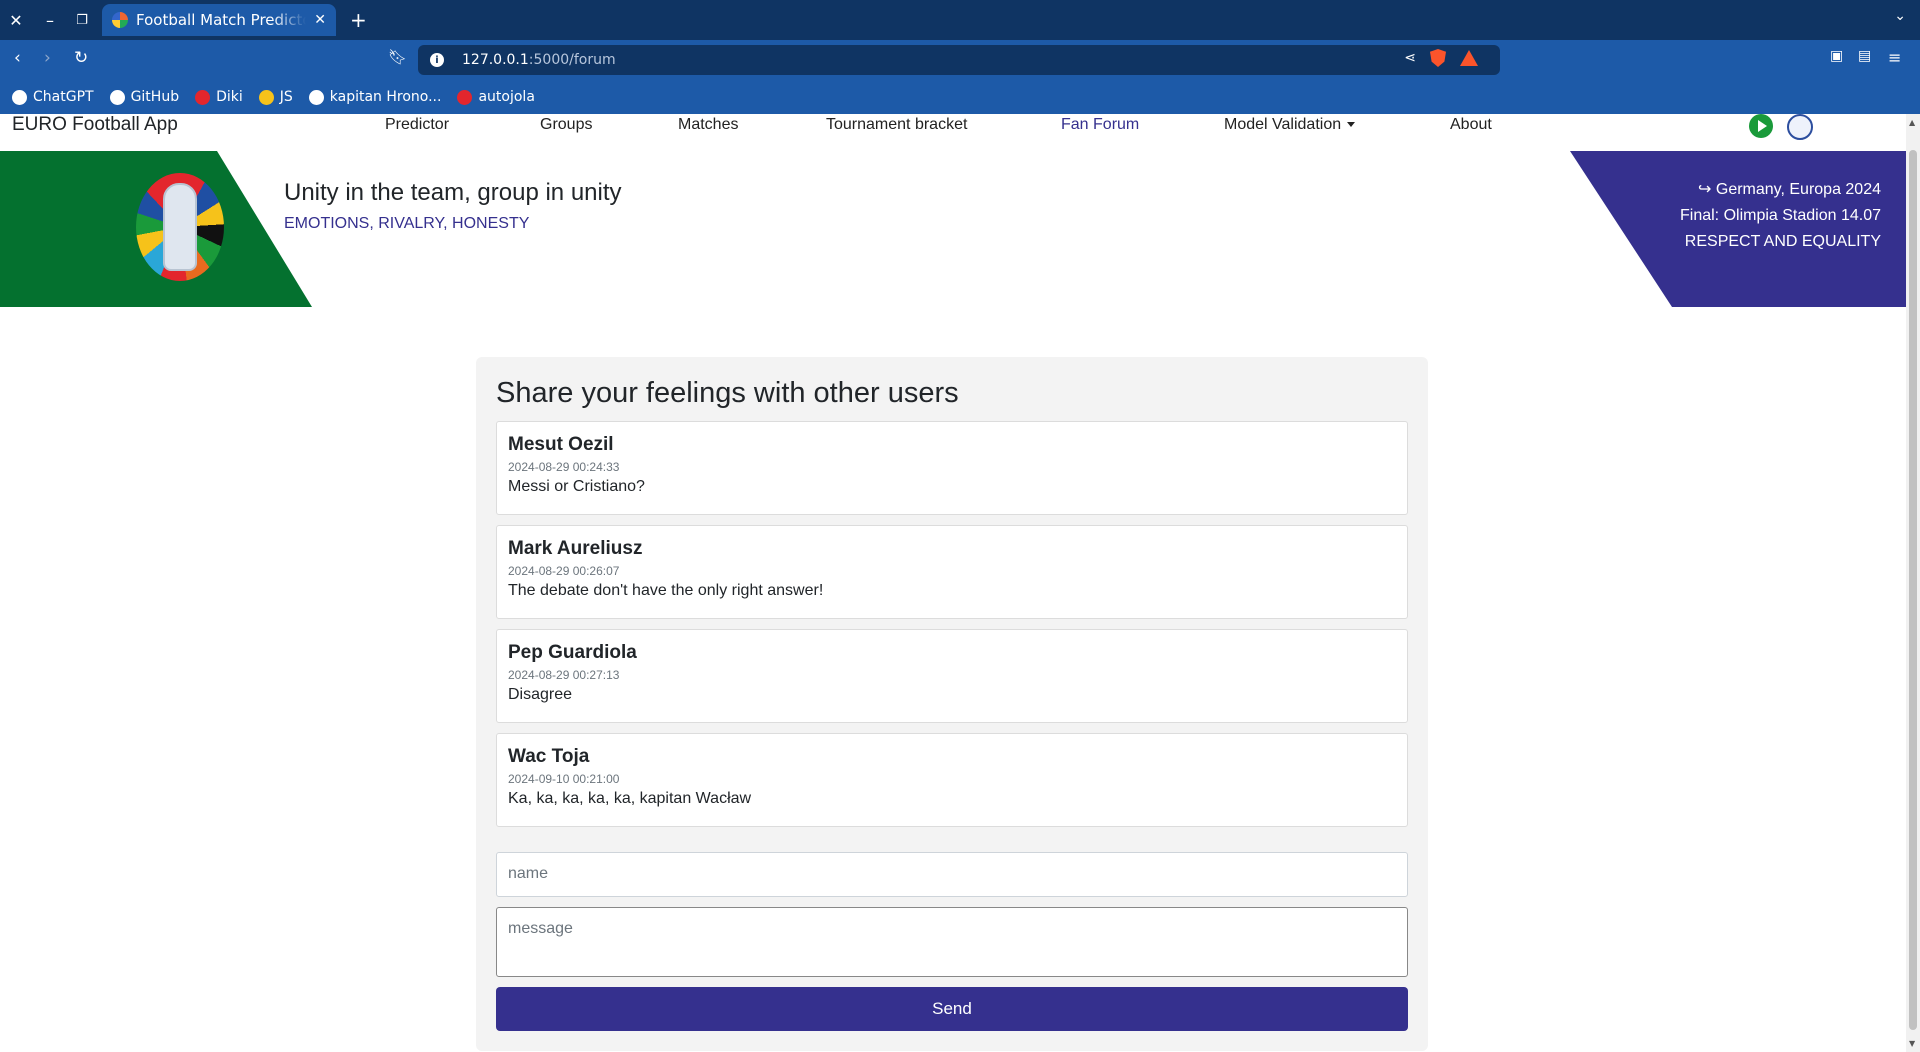 Image resolution: width=1920 pixels, height=1052 pixels. What do you see at coordinates (397, 57) in the screenshot?
I see `bookmark-icon: 🔖︎` at bounding box center [397, 57].